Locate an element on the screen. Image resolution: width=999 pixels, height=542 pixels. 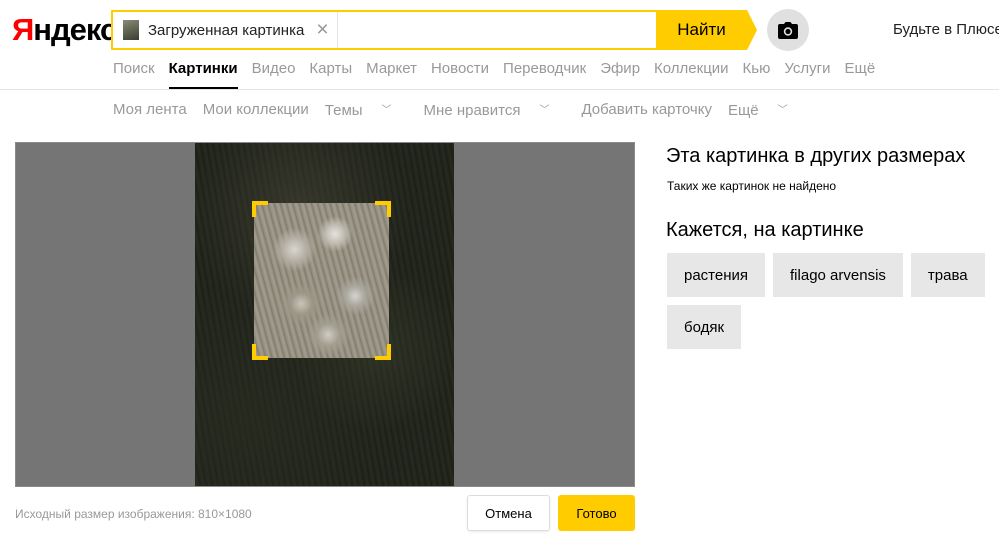
uploaded-image-chip: Загруженная картинка × is located at coordinates (225, 30).